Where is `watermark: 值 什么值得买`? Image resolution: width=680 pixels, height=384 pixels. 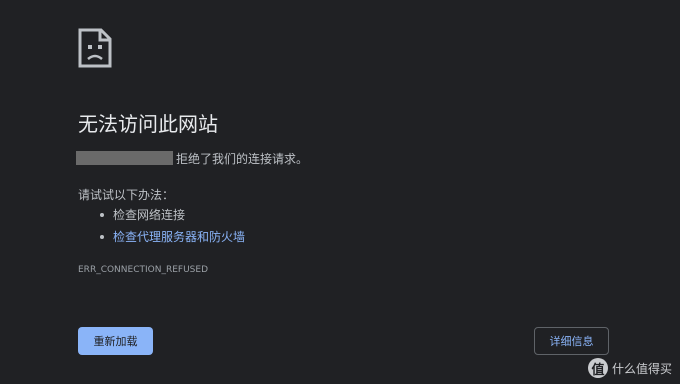
watermark: 值 什么值得买 is located at coordinates (629, 368).